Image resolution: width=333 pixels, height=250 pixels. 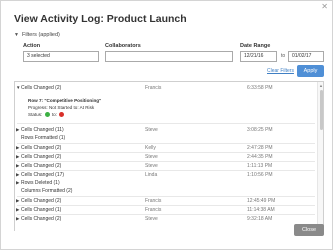 What do you see at coordinates (65, 100) in the screenshot?
I see `detail-row-label: Row 7: "Competitive Positioning"` at bounding box center [65, 100].